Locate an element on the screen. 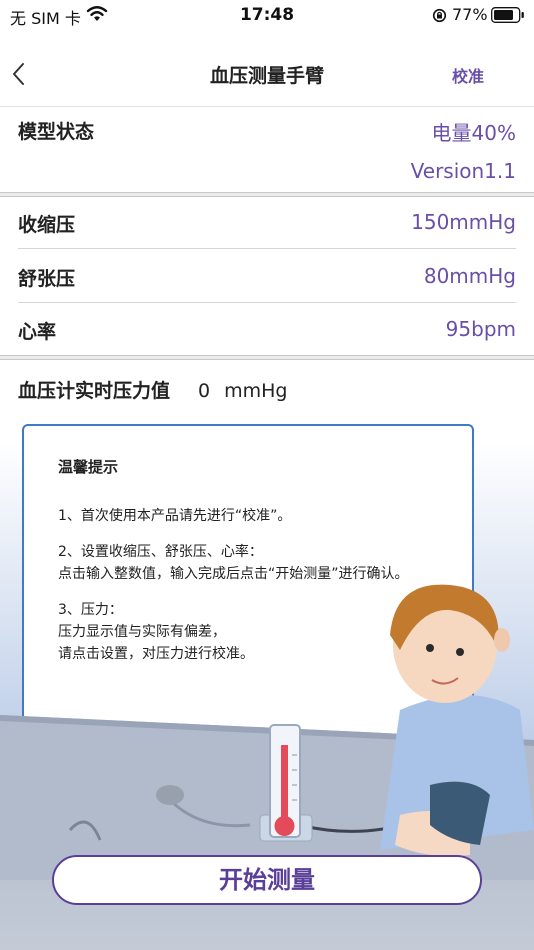 The image size is (534, 950). start-measurement-button: 开始测量 is located at coordinates (267, 880).